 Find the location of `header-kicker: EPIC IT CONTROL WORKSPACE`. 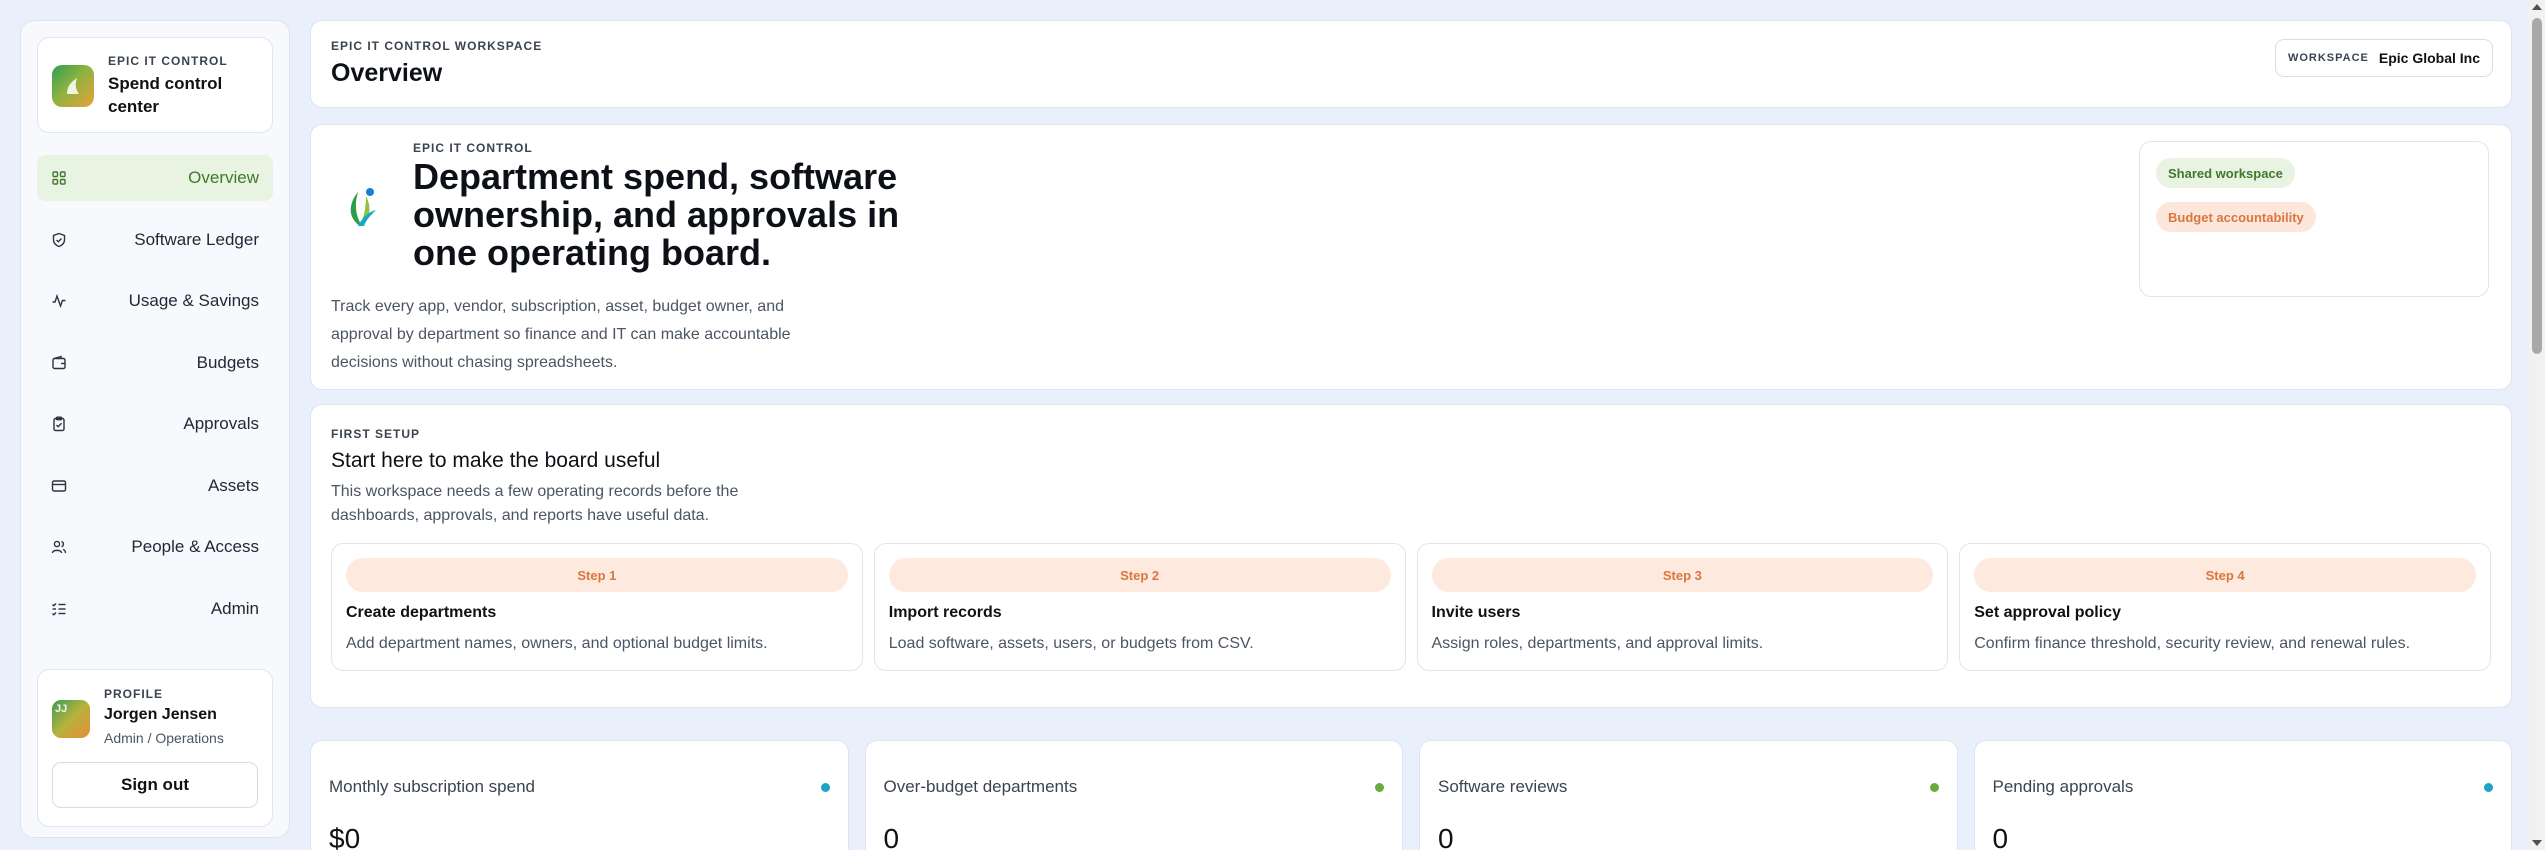

header-kicker: EPIC IT CONTROL WORKSPACE is located at coordinates (437, 46).